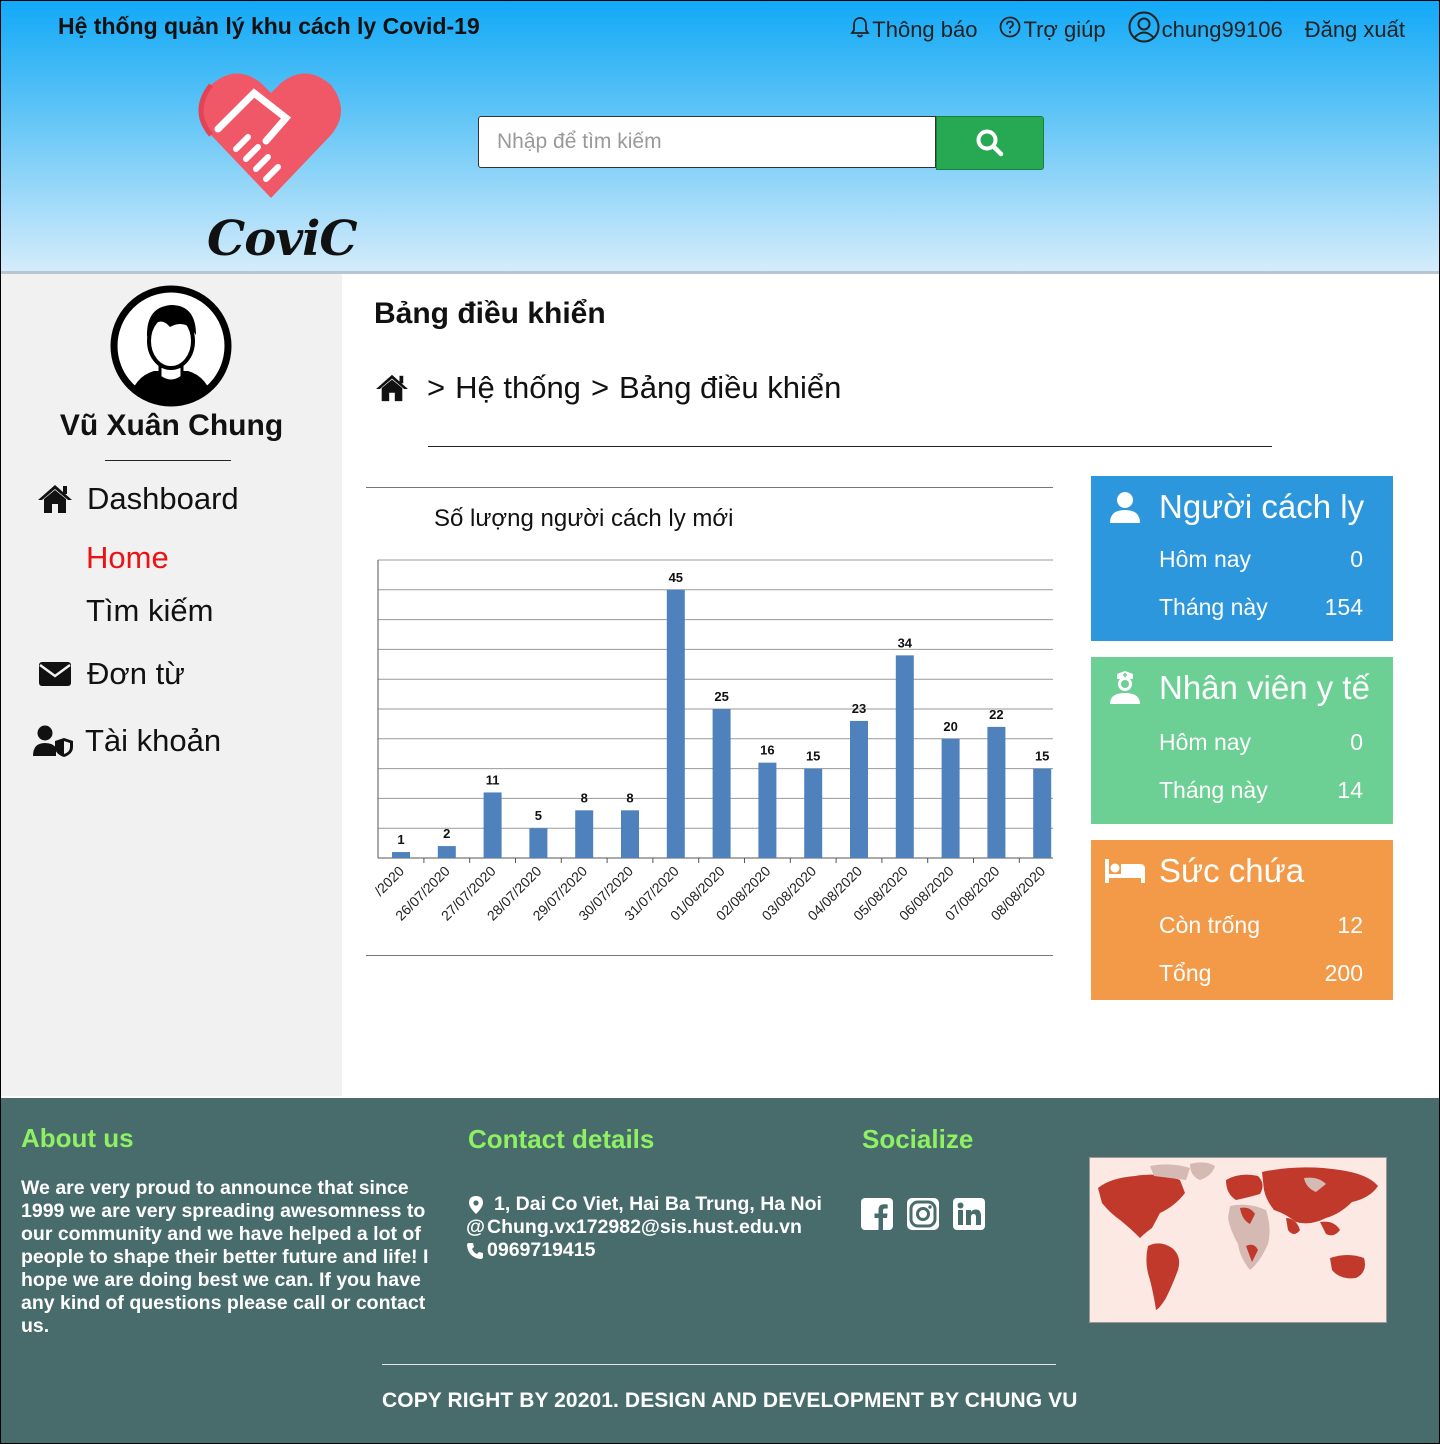 This screenshot has height=1444, width=1440. What do you see at coordinates (1125, 688) in the screenshot?
I see `user-nurse-icon` at bounding box center [1125, 688].